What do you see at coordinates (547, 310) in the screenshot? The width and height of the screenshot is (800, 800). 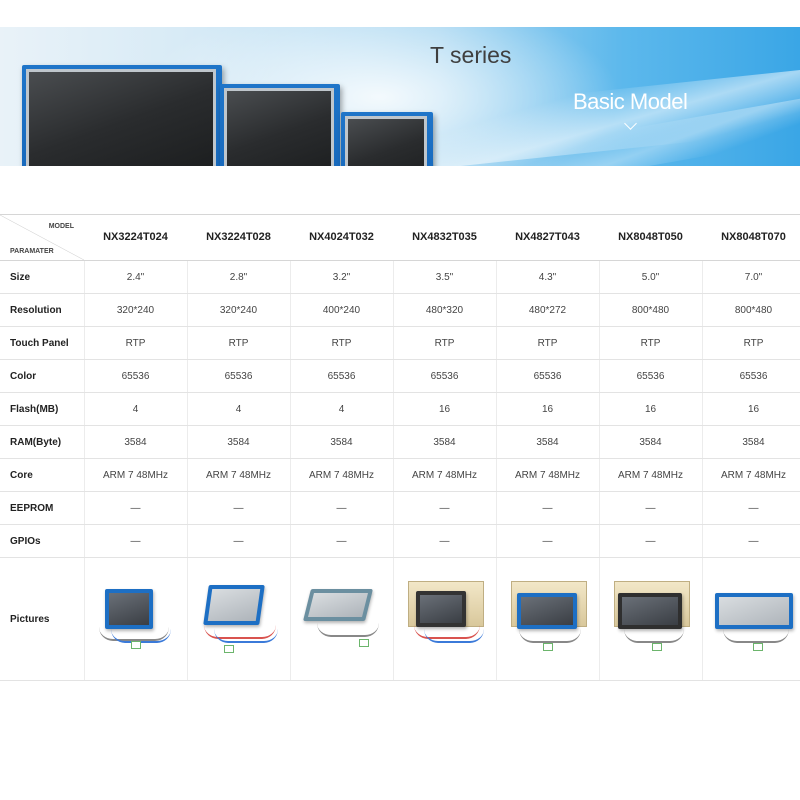 I see `spec-value: 480*272` at bounding box center [547, 310].